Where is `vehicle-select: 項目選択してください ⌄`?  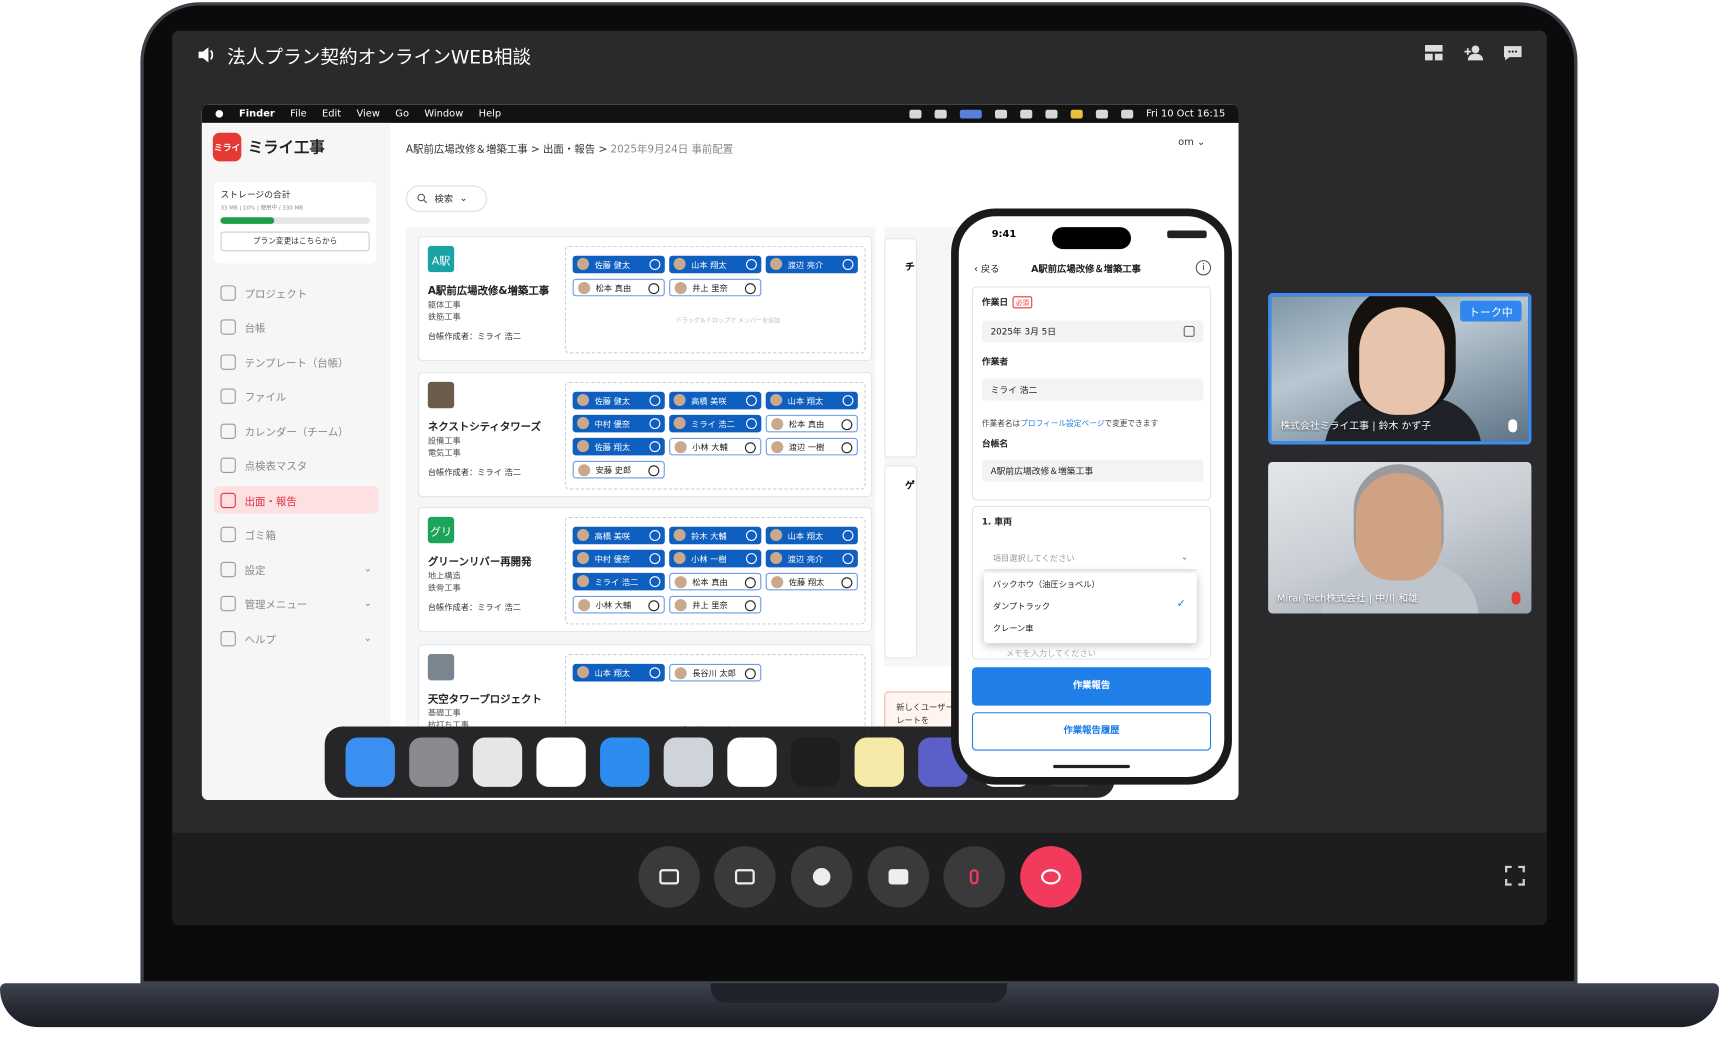
vehicle-select: 項目選択してください ⌄ is located at coordinates (1090, 559).